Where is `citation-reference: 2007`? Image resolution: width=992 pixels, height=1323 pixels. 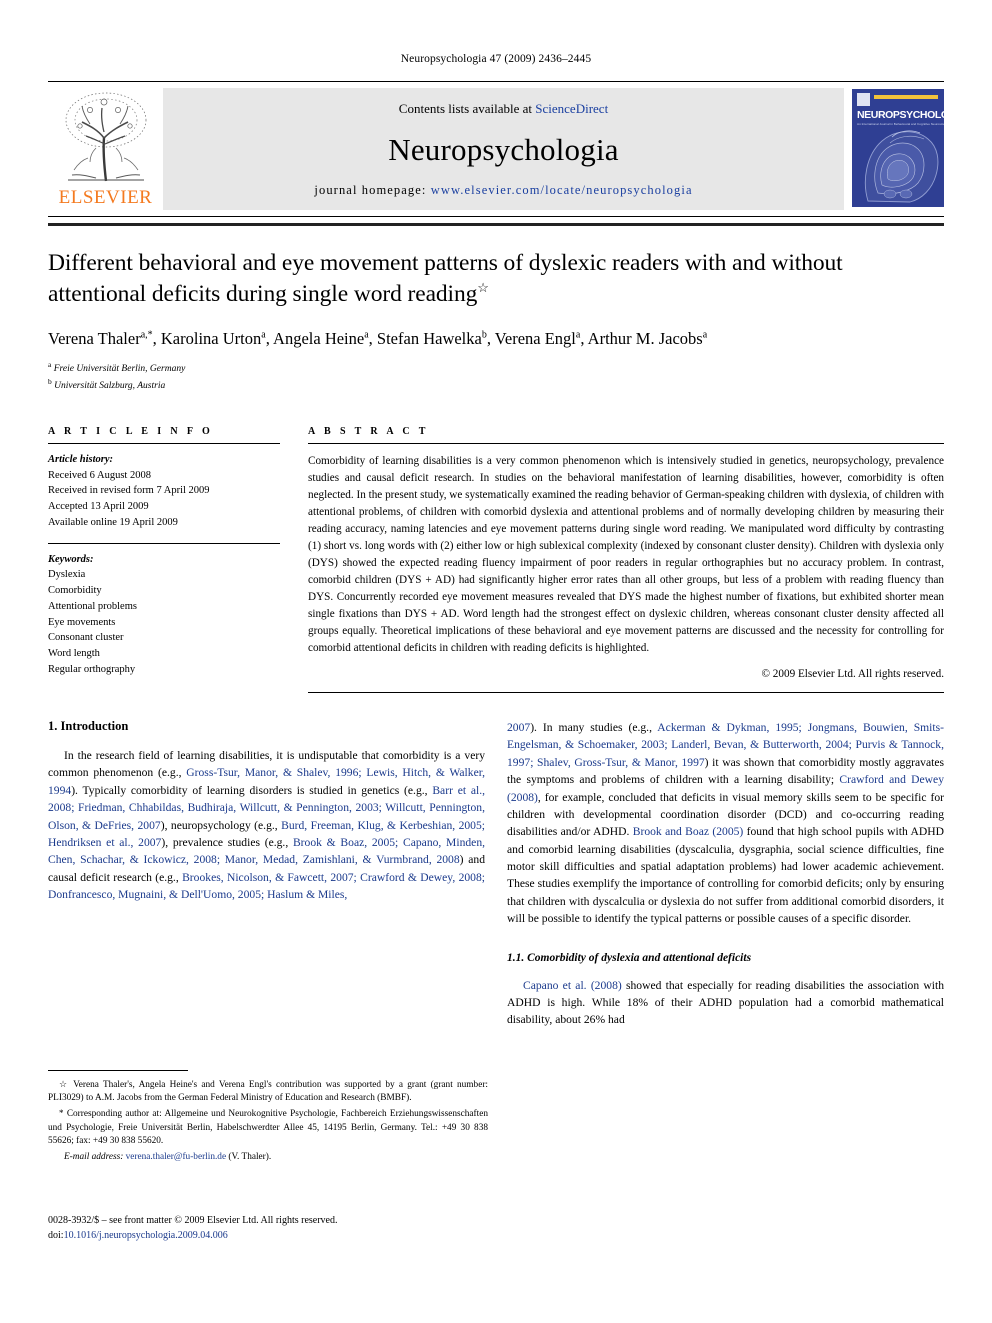 citation-reference: 2007 is located at coordinates (518, 727).